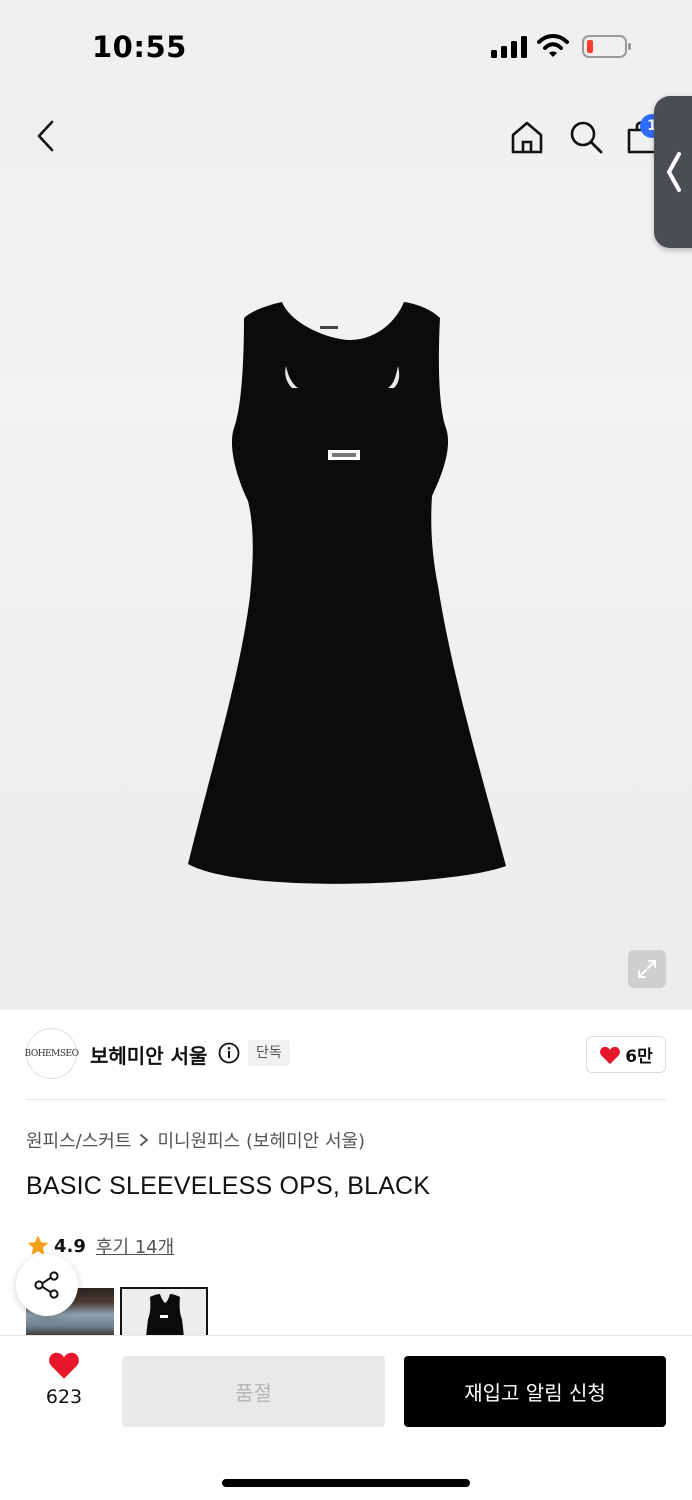 The width and height of the screenshot is (692, 1500). Describe the element at coordinates (229, 1053) in the screenshot. I see `info-icon` at that location.